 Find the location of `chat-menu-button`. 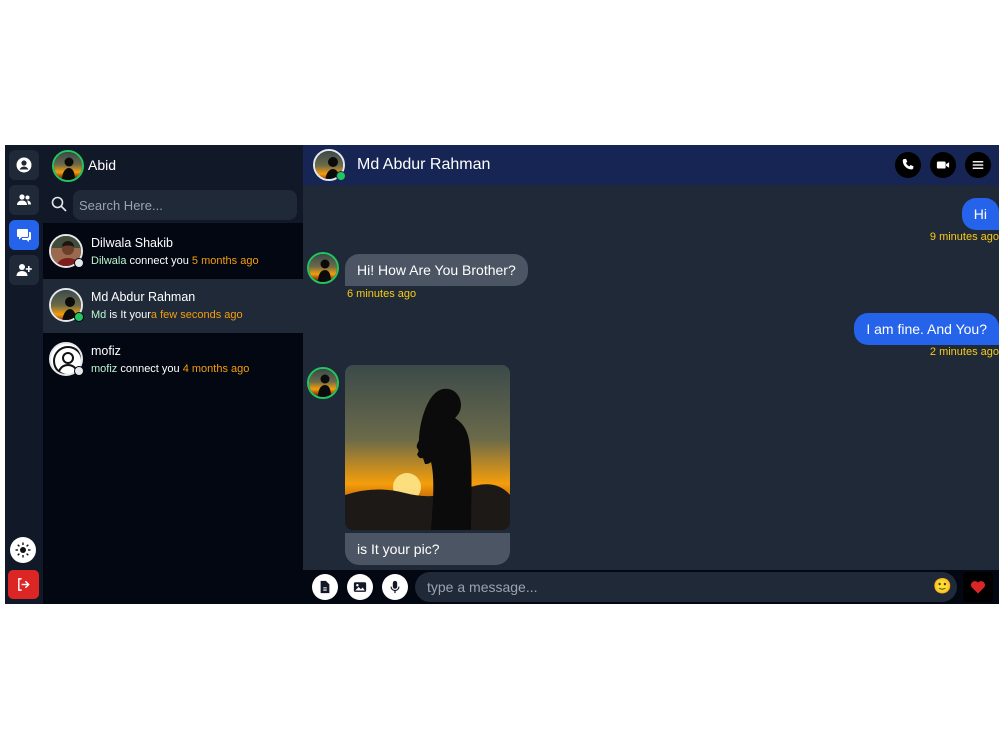

chat-menu-button is located at coordinates (978, 165).